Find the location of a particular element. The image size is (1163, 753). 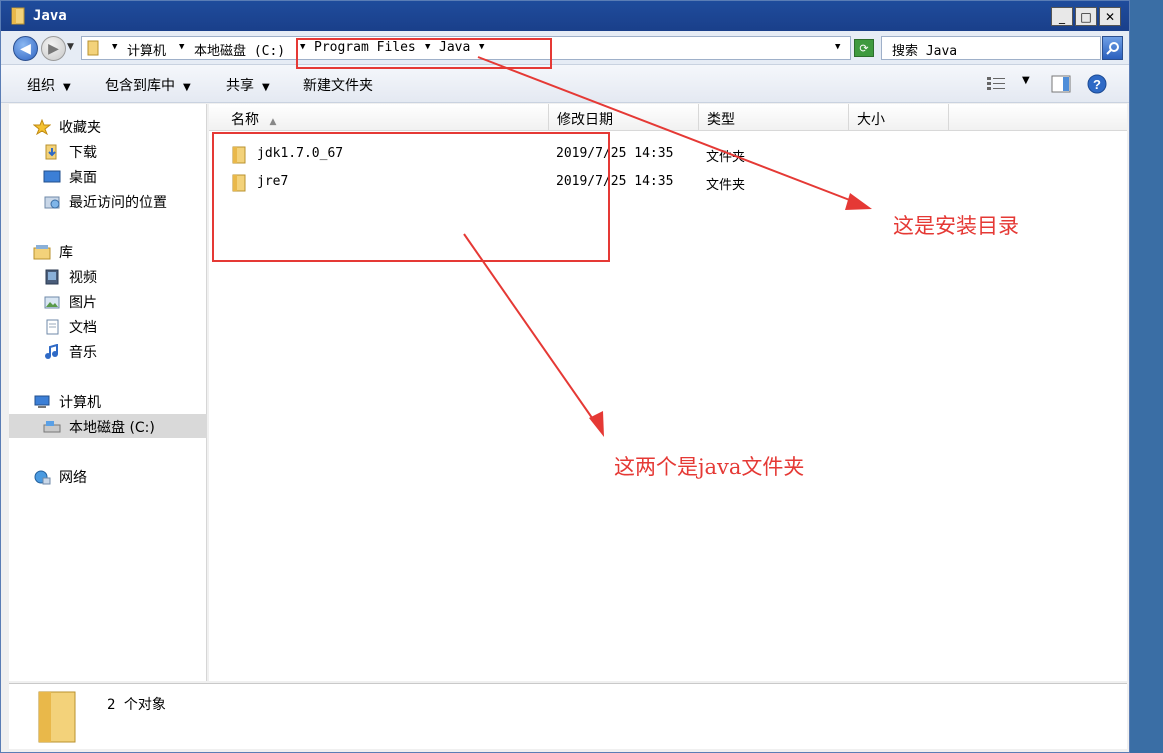

annotation-java-folders: 这两个是java文件夹 is located at coordinates (709, 467).